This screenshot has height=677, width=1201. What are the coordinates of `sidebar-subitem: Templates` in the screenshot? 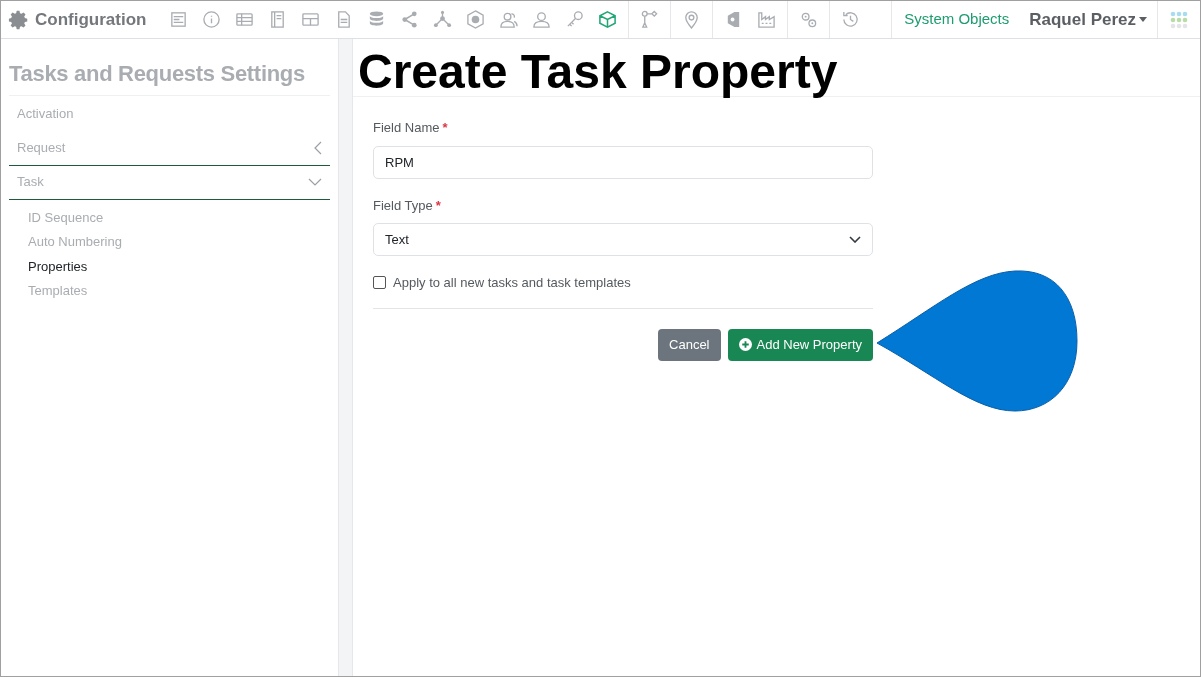 It's located at (169, 291).